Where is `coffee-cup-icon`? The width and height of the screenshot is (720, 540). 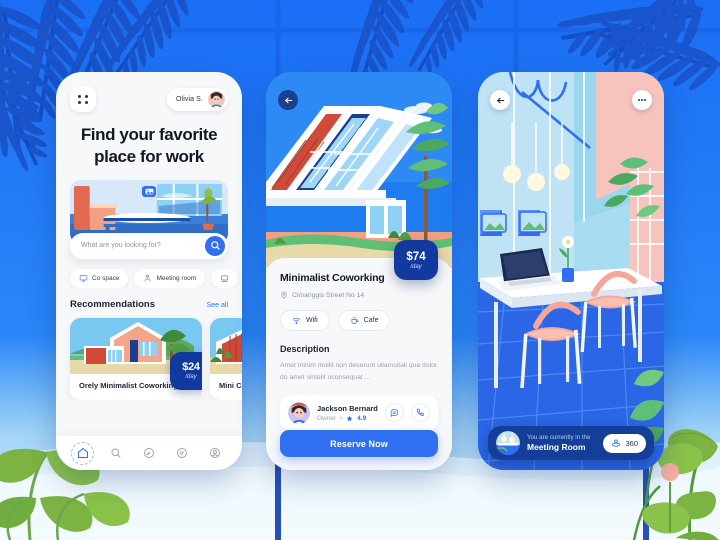 coffee-cup-icon is located at coordinates (355, 320).